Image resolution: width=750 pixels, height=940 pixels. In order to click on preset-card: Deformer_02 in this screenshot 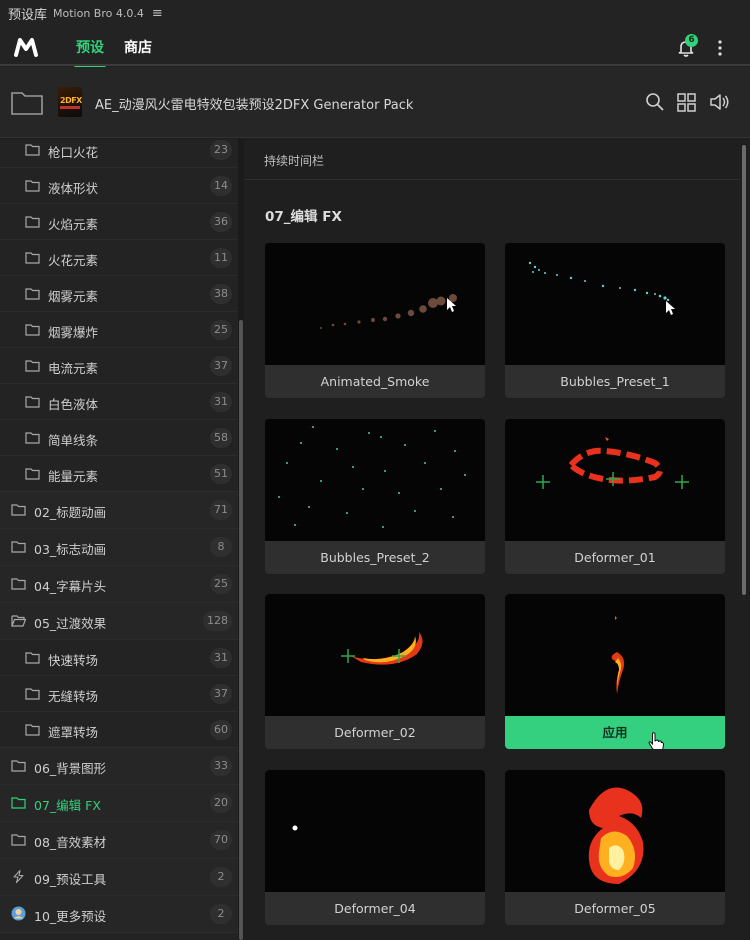, I will do `click(375, 671)`.